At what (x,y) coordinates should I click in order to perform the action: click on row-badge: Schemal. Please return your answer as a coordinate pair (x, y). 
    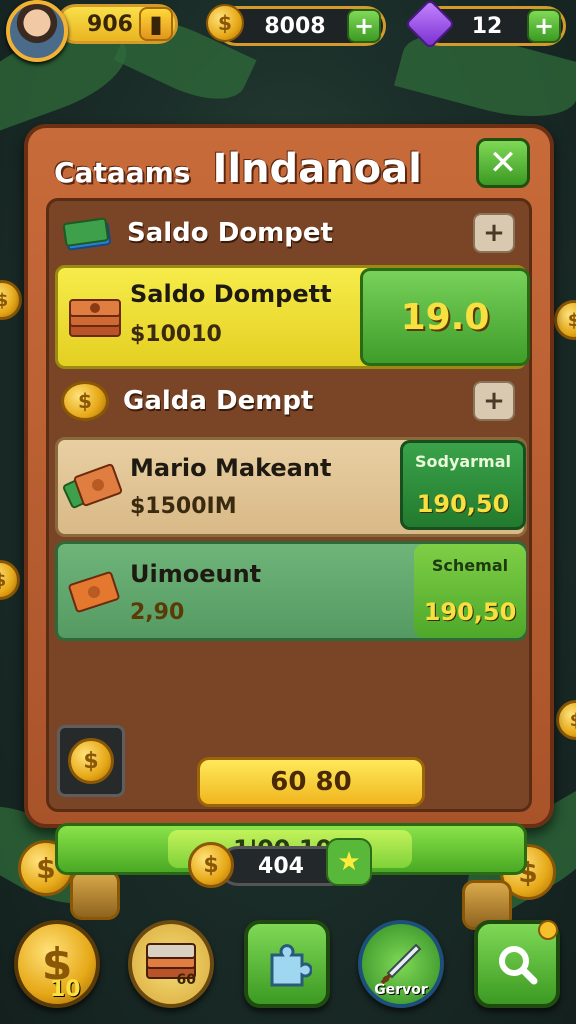
    Looking at the image, I should click on (470, 565).